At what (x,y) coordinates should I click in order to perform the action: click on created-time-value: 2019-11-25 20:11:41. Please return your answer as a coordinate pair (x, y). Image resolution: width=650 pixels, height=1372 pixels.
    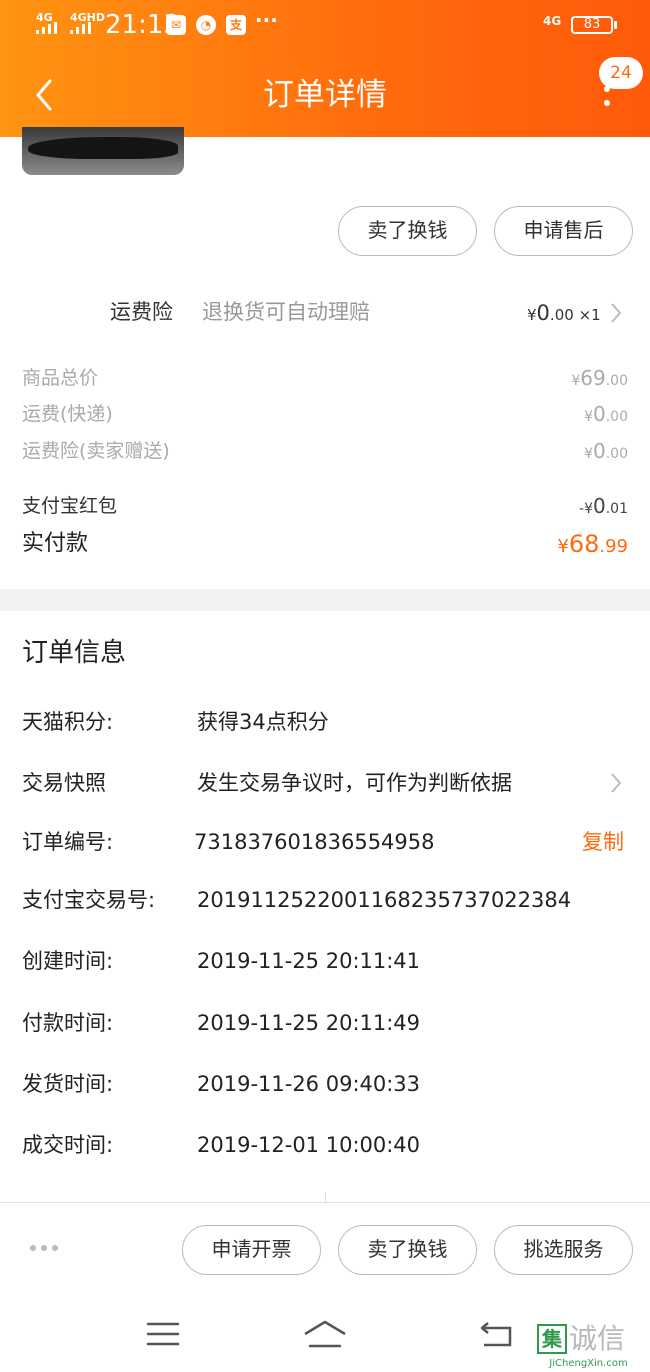
    Looking at the image, I should click on (309, 961).